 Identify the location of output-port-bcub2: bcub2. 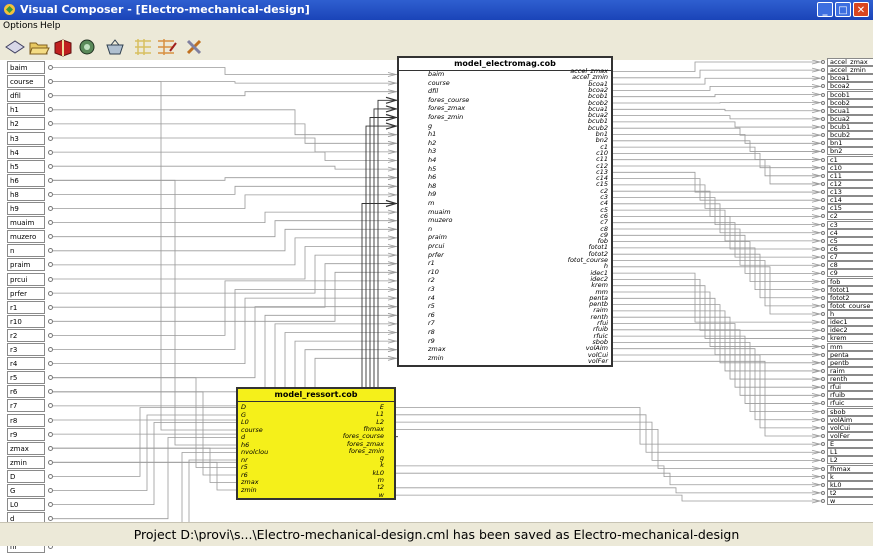
(850, 135).